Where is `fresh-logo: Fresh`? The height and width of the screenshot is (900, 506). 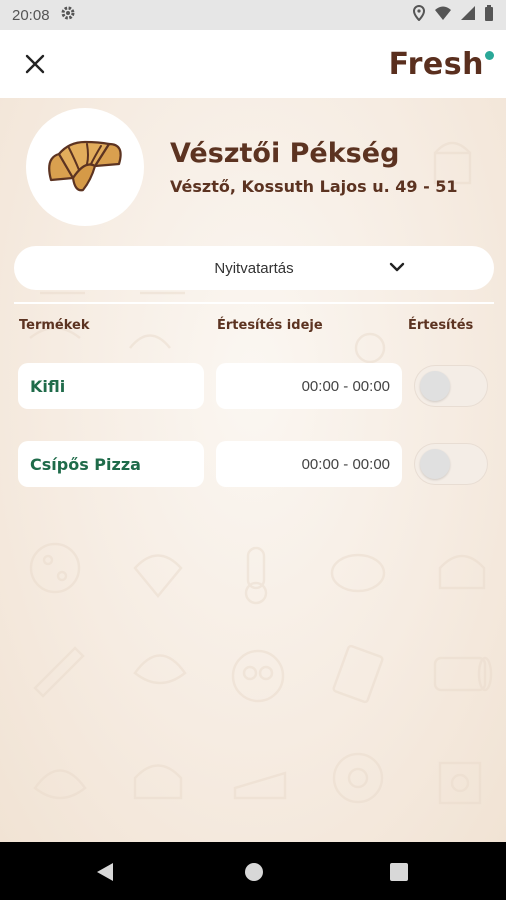
fresh-logo: Fresh is located at coordinates (441, 64).